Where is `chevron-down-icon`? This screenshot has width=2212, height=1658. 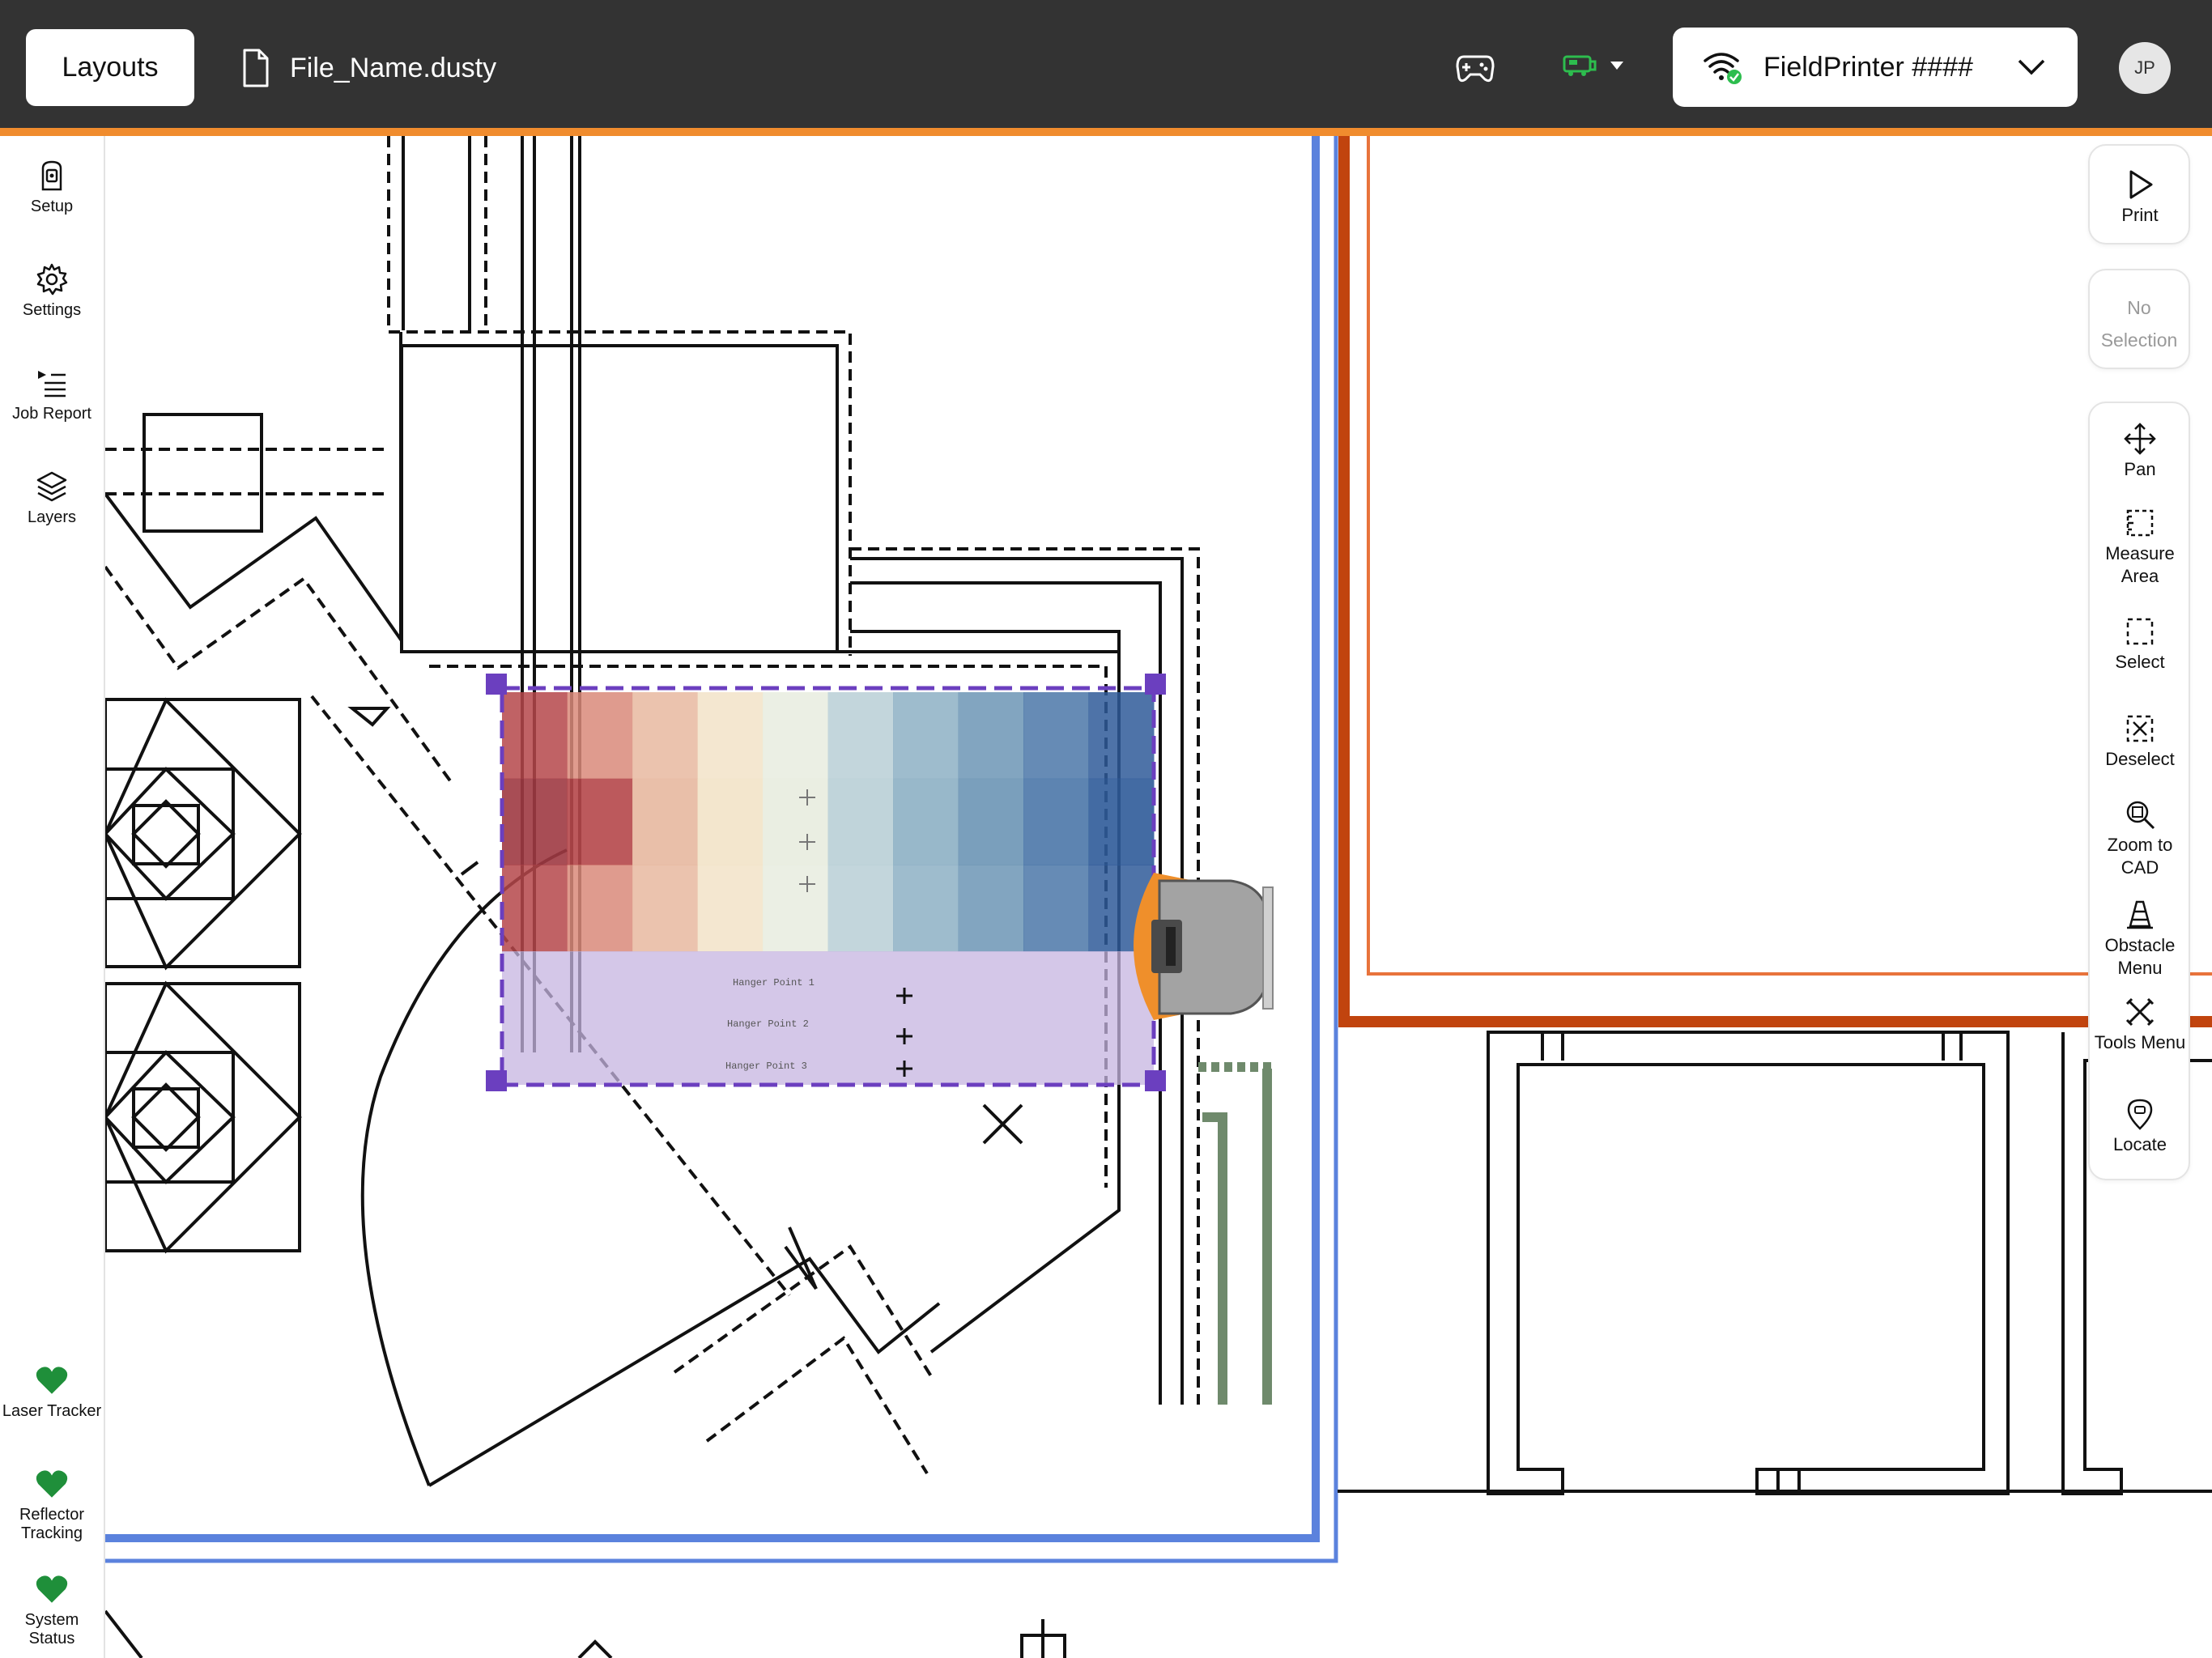 chevron-down-icon is located at coordinates (2031, 67).